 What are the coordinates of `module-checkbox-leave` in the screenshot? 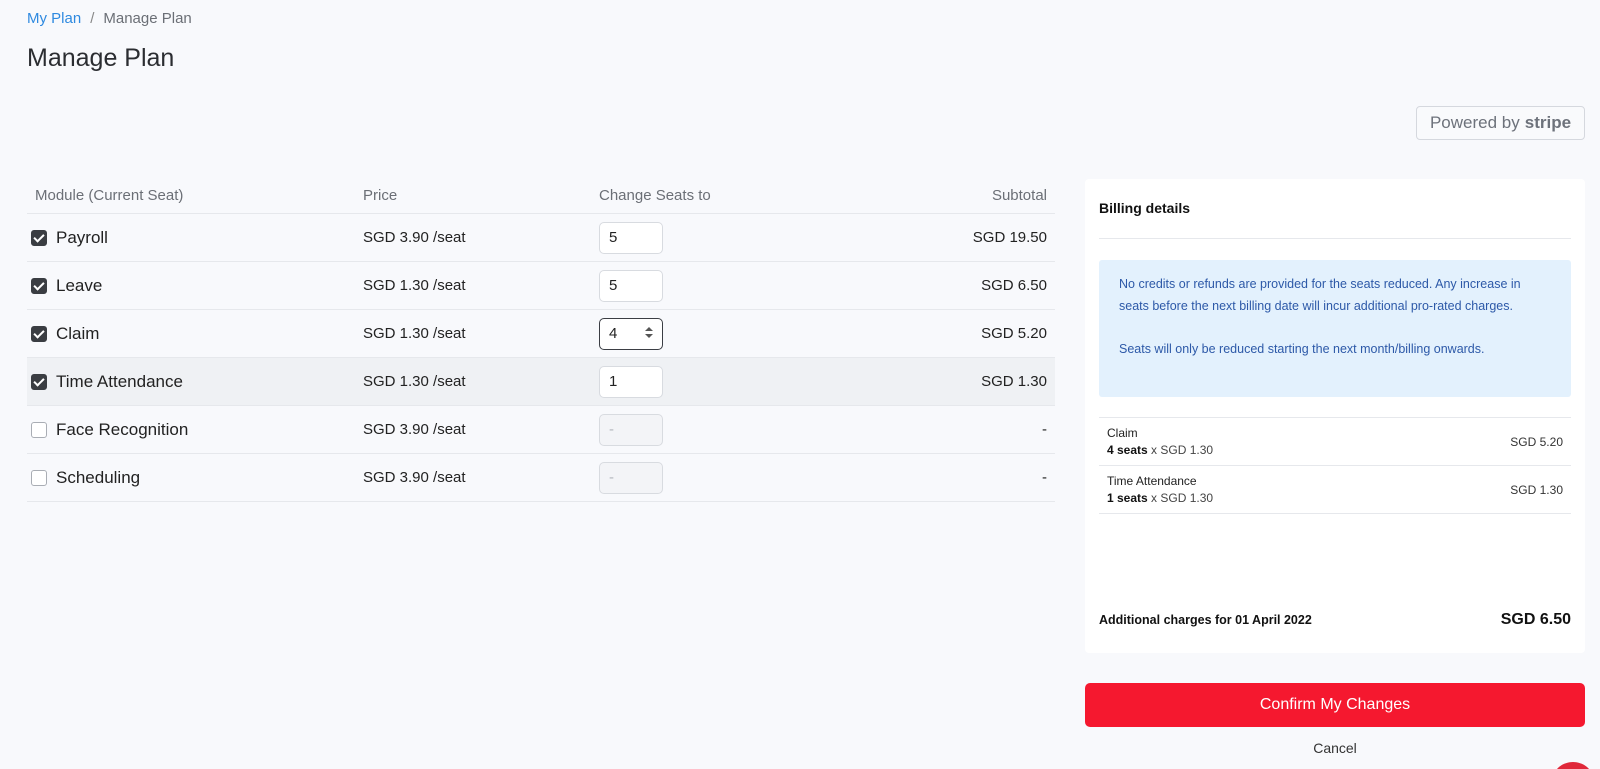 It's located at (39, 285).